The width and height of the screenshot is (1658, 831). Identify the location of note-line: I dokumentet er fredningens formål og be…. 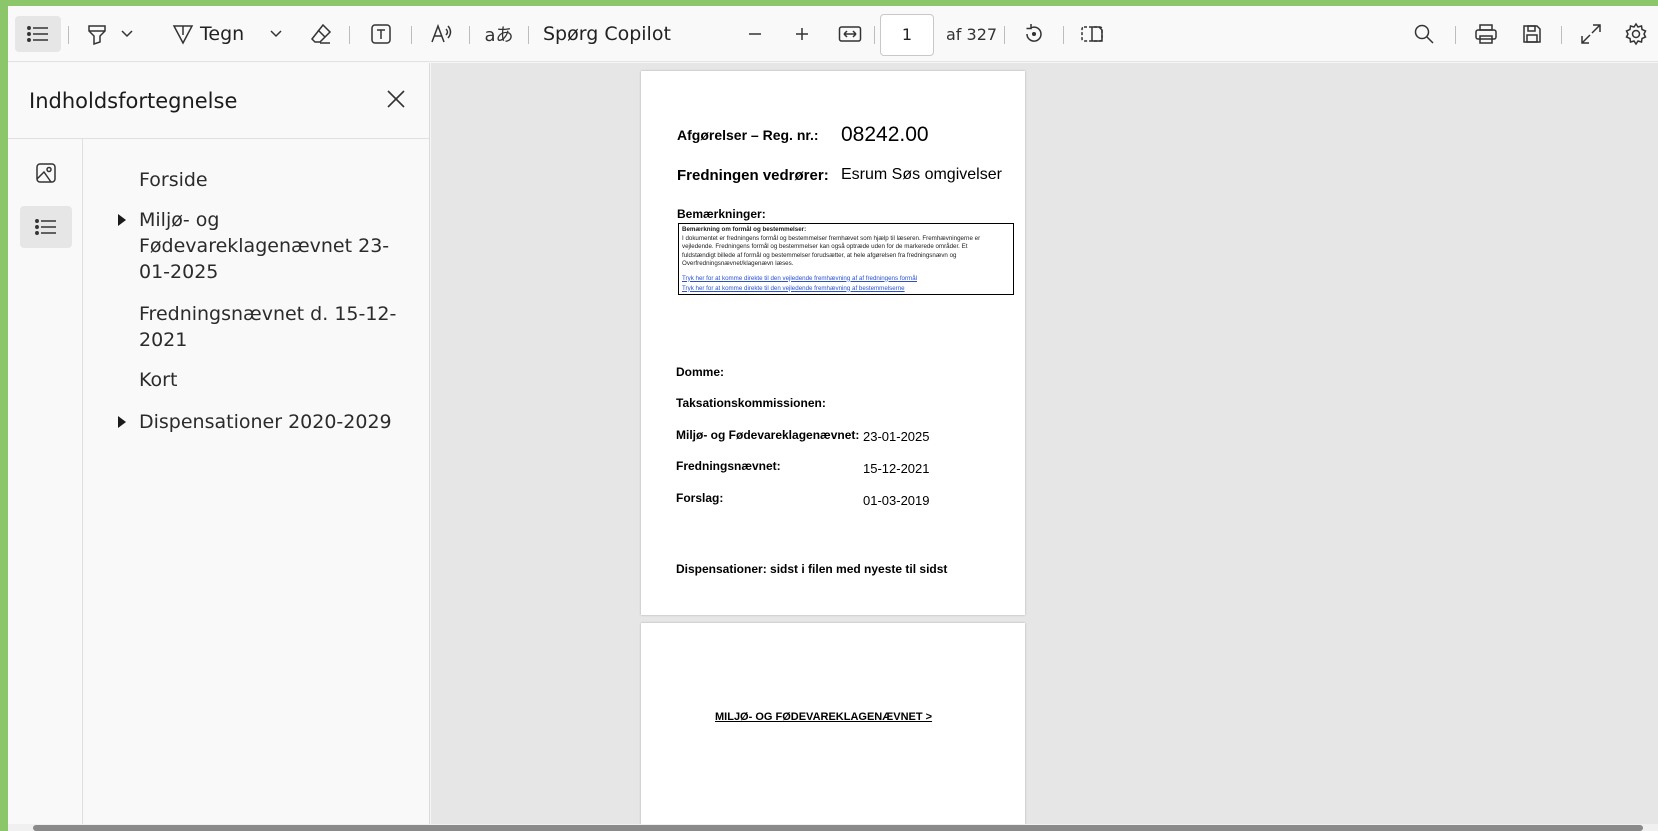
(831, 238).